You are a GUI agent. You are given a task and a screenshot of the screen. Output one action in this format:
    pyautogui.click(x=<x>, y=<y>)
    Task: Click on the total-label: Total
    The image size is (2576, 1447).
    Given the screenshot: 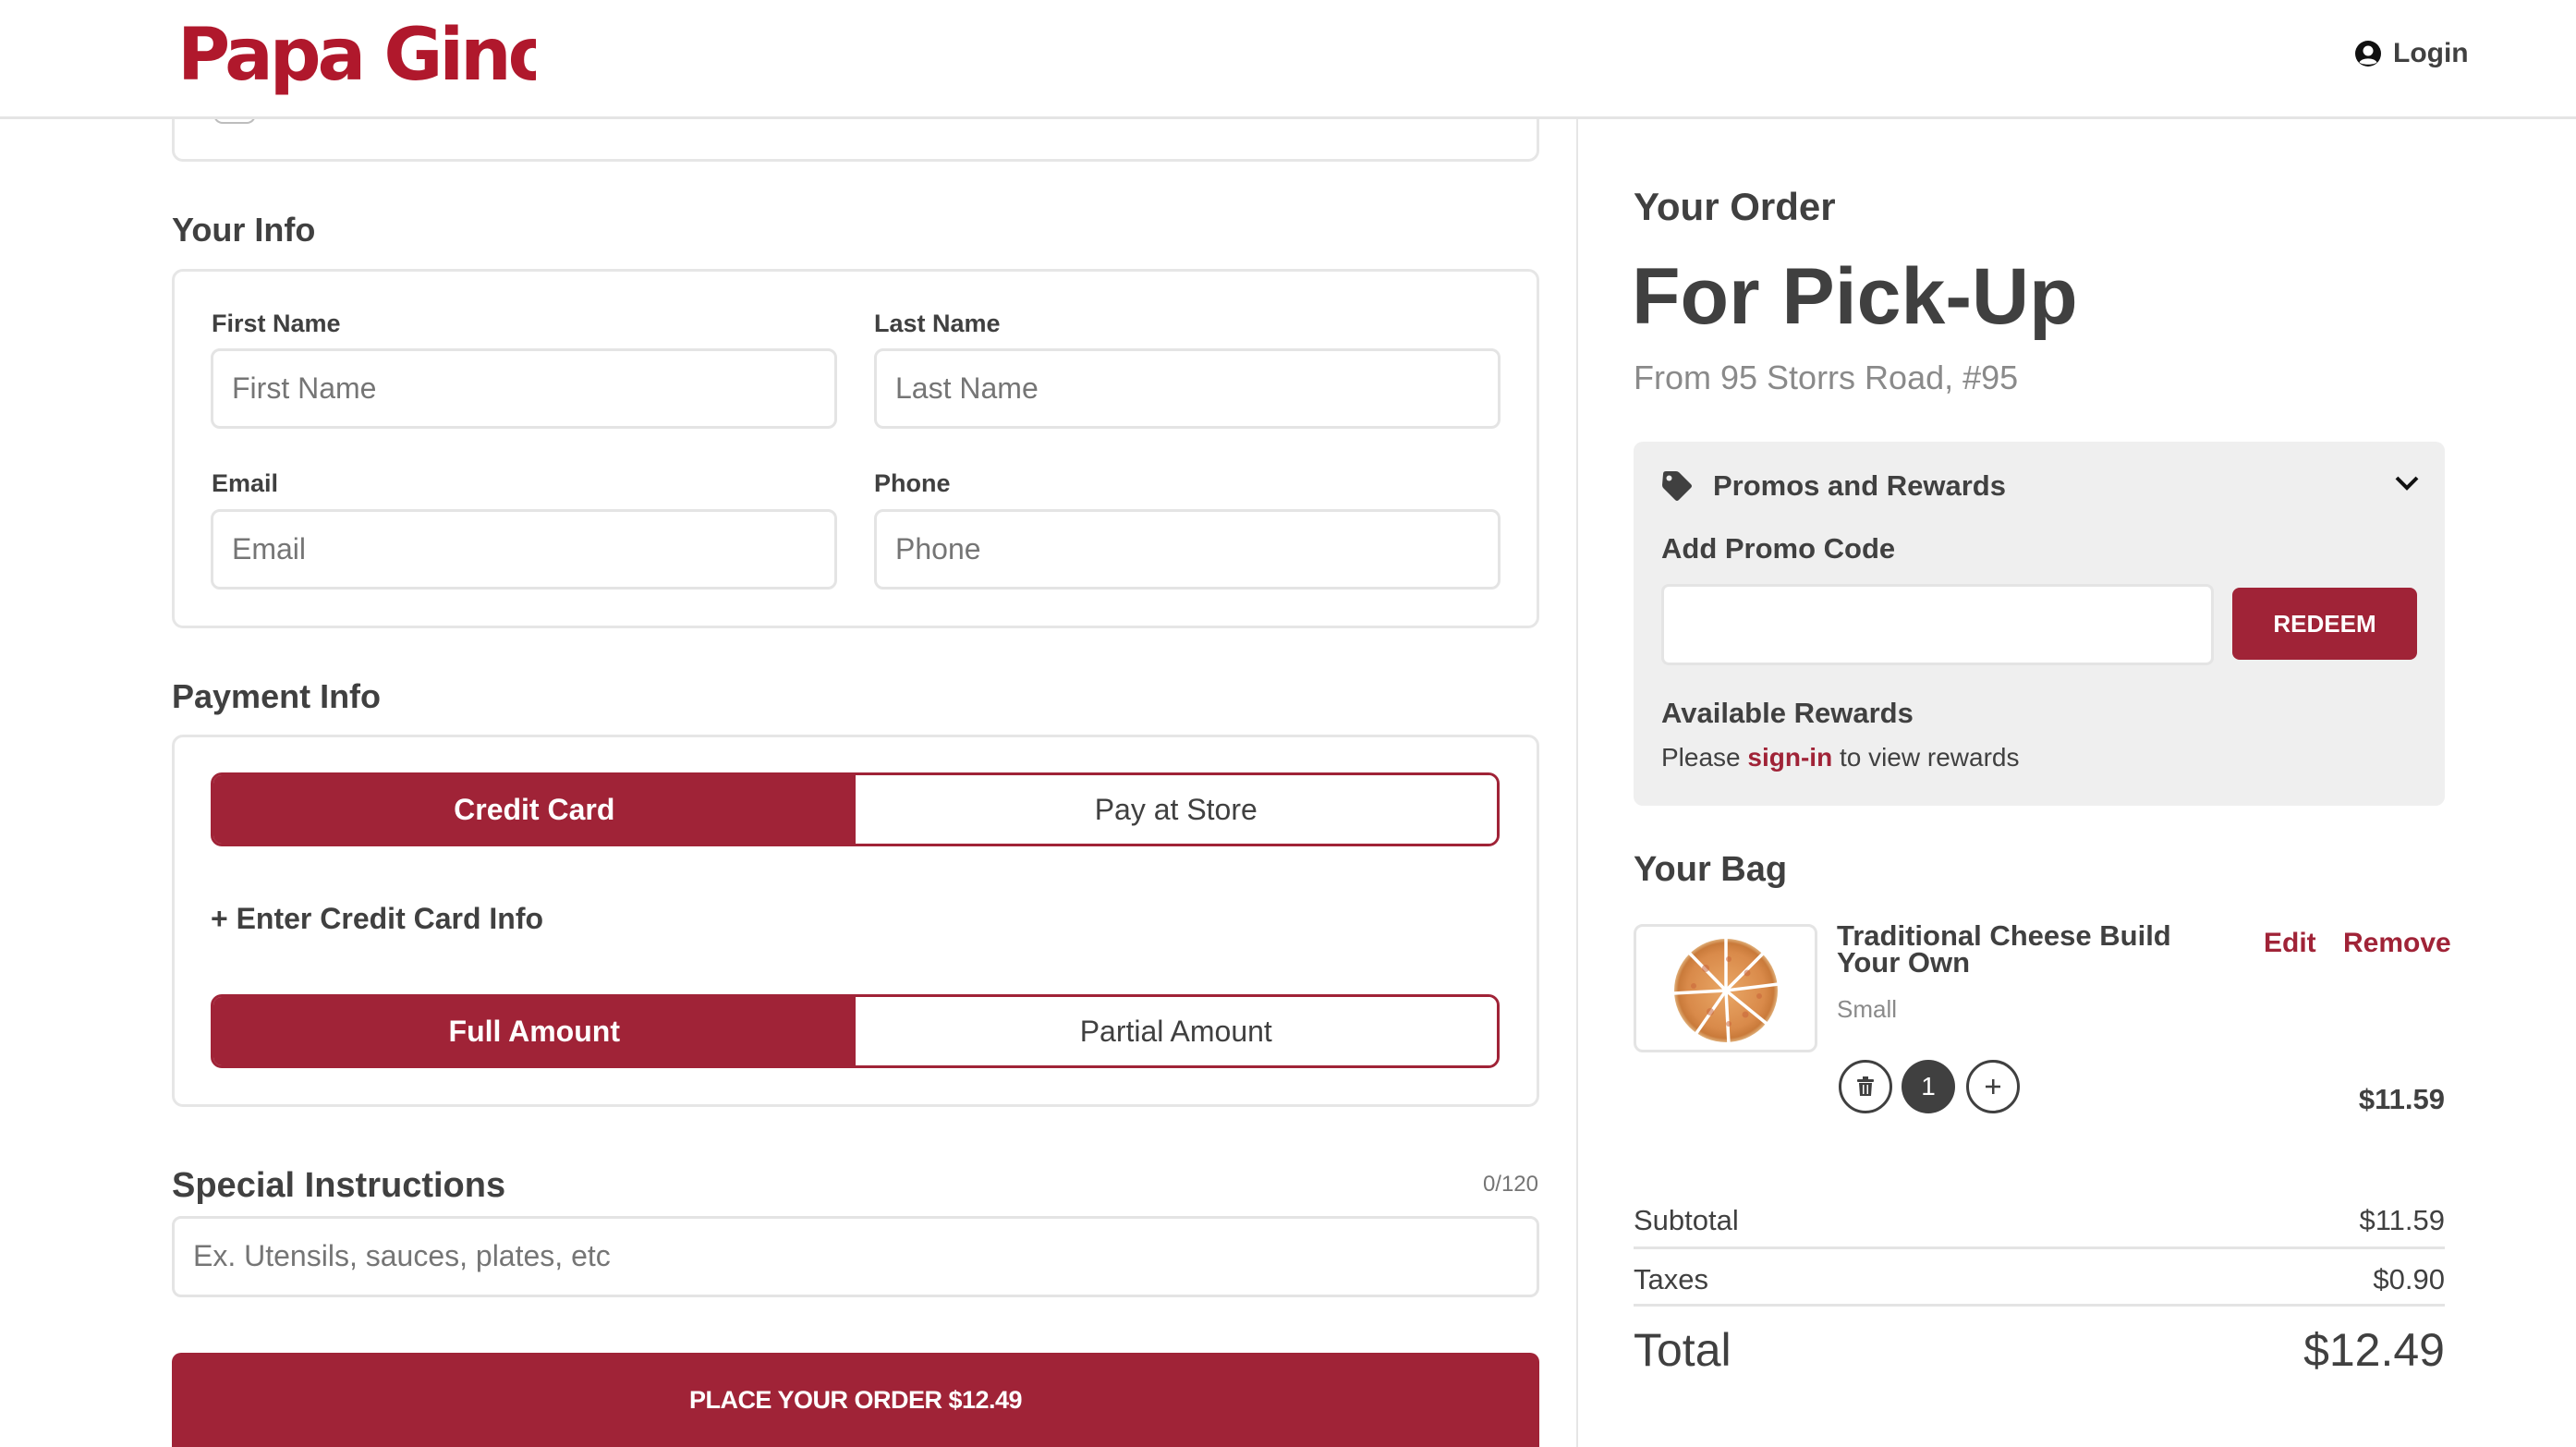 What is the action you would take?
    pyautogui.click(x=1683, y=1350)
    